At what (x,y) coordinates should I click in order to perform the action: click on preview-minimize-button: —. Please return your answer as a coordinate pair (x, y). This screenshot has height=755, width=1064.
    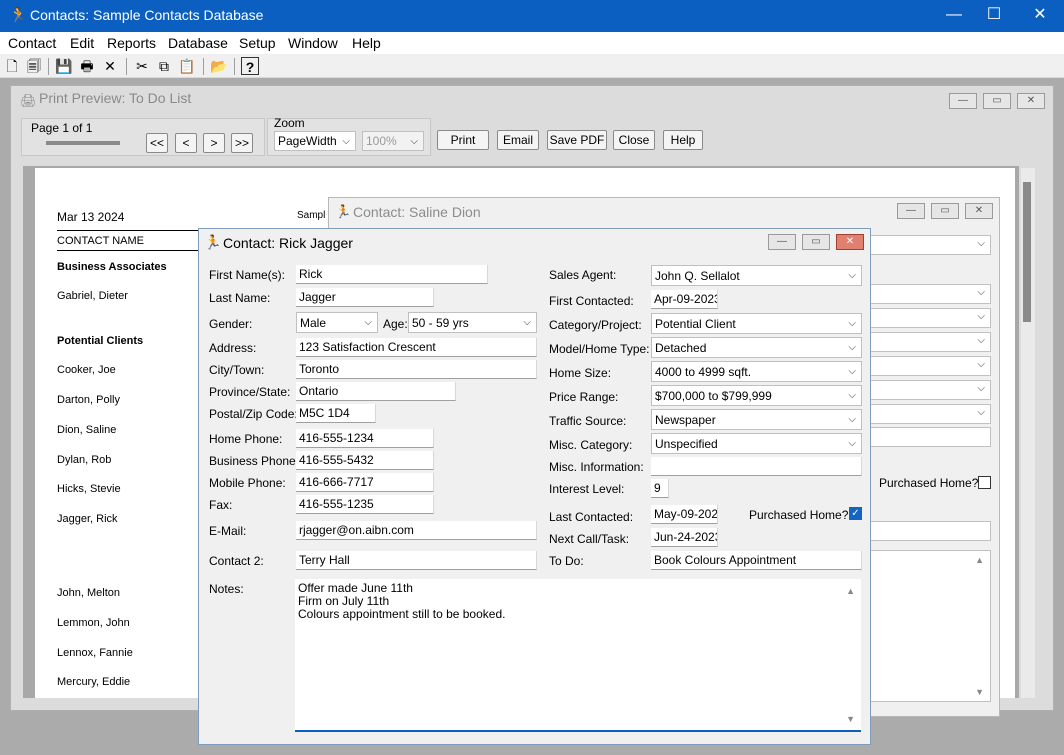
    Looking at the image, I should click on (963, 101).